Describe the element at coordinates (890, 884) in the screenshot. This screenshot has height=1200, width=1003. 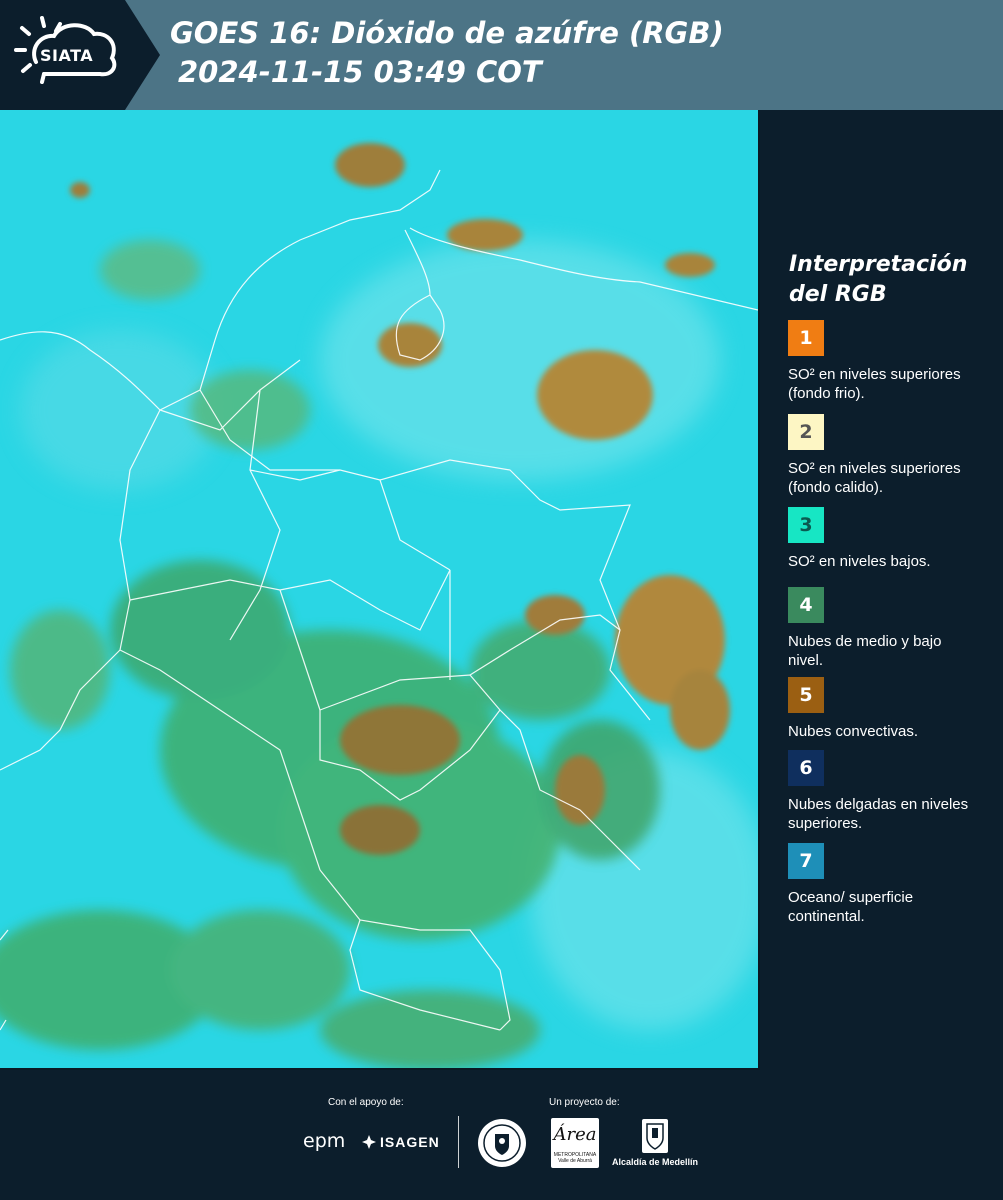
I see `legend-item: 7 Oceano/ superficie continental.` at that location.